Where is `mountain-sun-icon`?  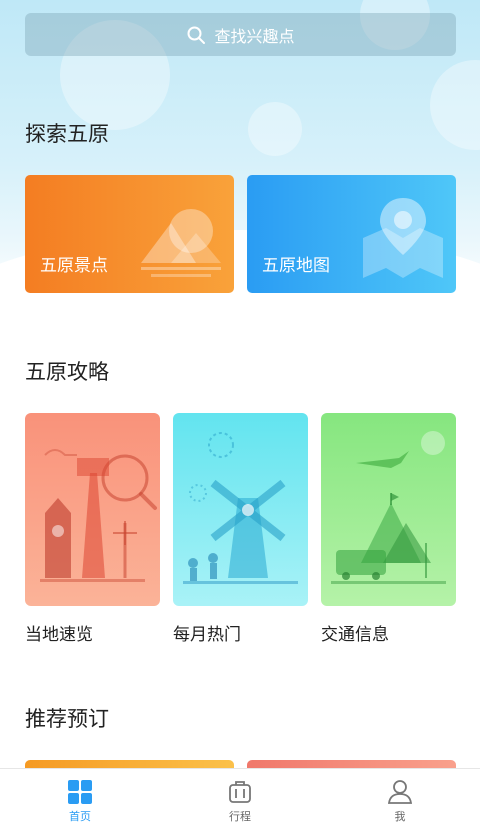
mountain-sun-icon is located at coordinates (181, 243).